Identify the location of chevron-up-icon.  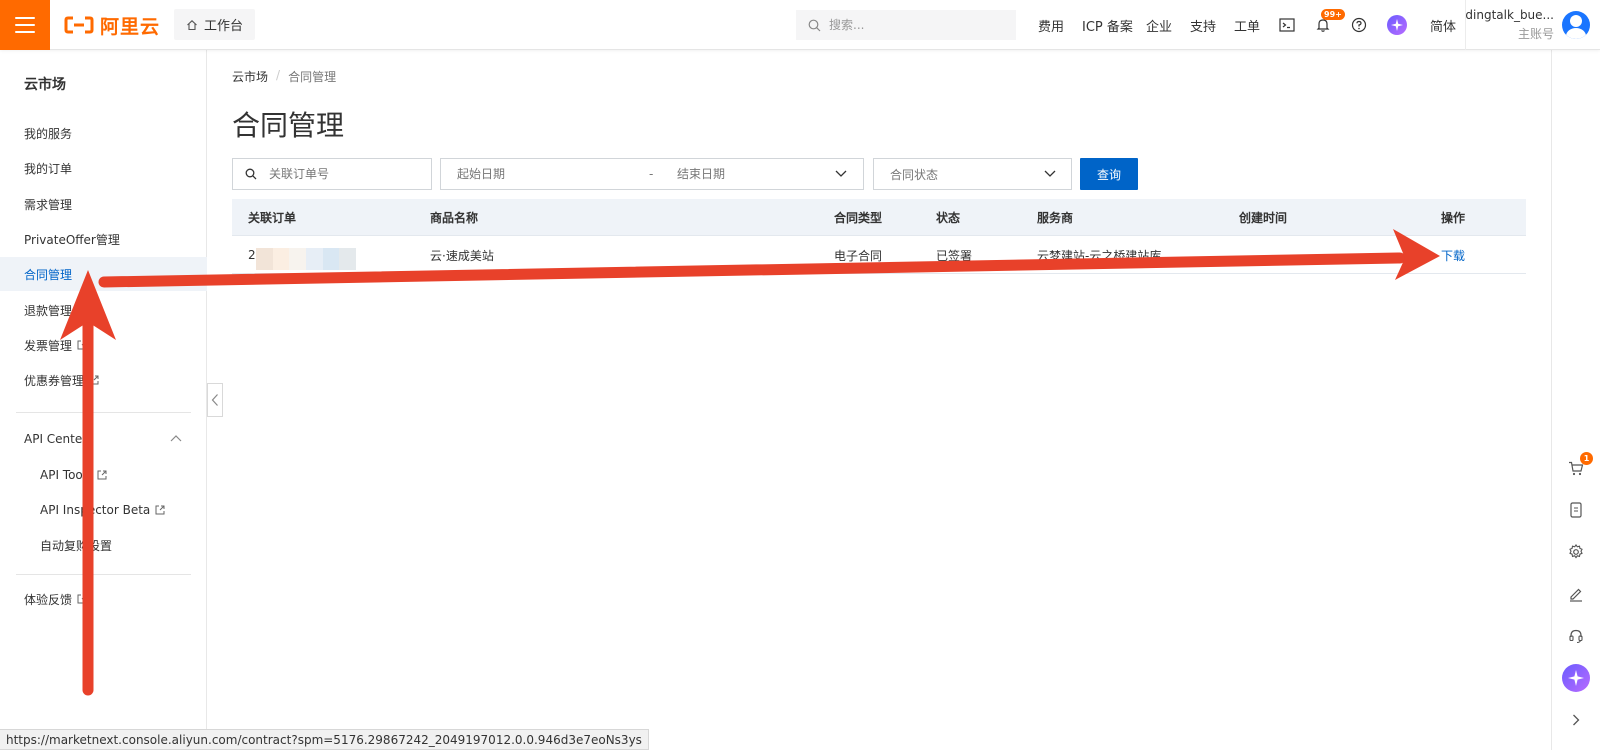
(176, 438).